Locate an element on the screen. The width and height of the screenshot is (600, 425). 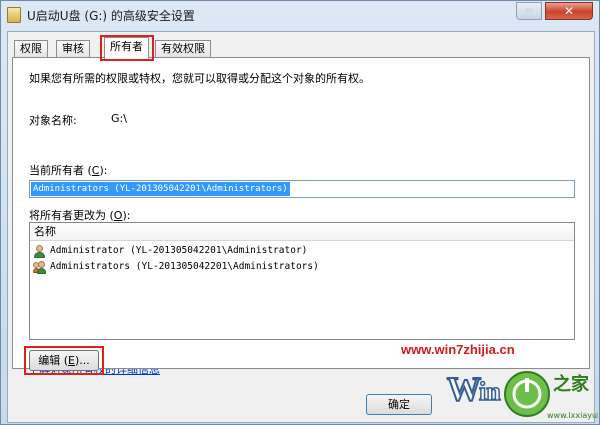
watermark-logo: W in 之家 www.lxxiayuk.com is located at coordinates (521, 390).